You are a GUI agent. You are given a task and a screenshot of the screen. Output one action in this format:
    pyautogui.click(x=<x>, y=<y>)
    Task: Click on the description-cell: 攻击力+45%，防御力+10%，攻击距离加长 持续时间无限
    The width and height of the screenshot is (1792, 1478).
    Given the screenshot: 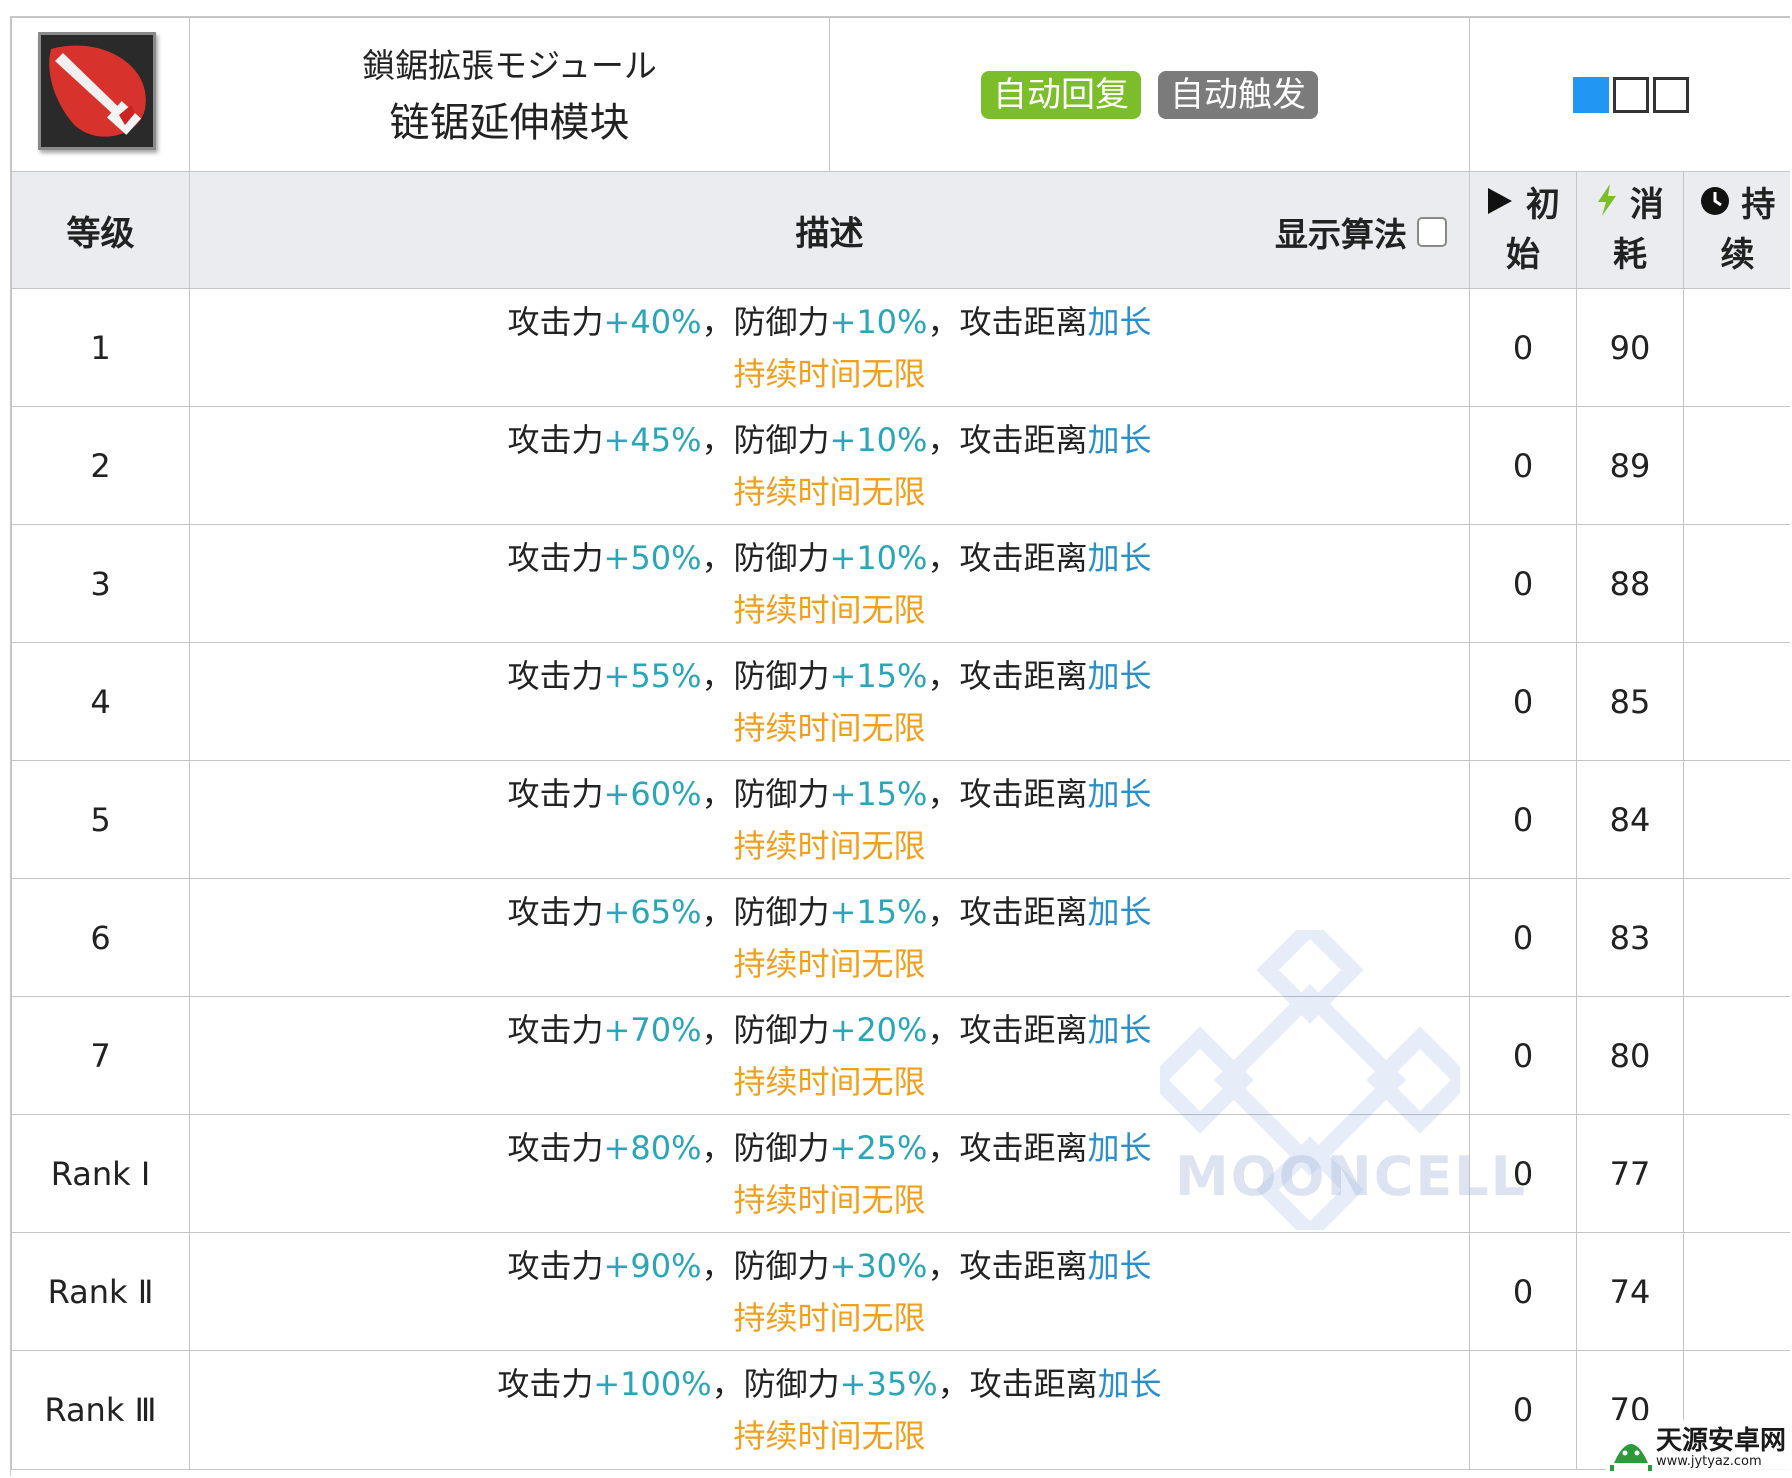 What is the action you would take?
    pyautogui.click(x=829, y=465)
    